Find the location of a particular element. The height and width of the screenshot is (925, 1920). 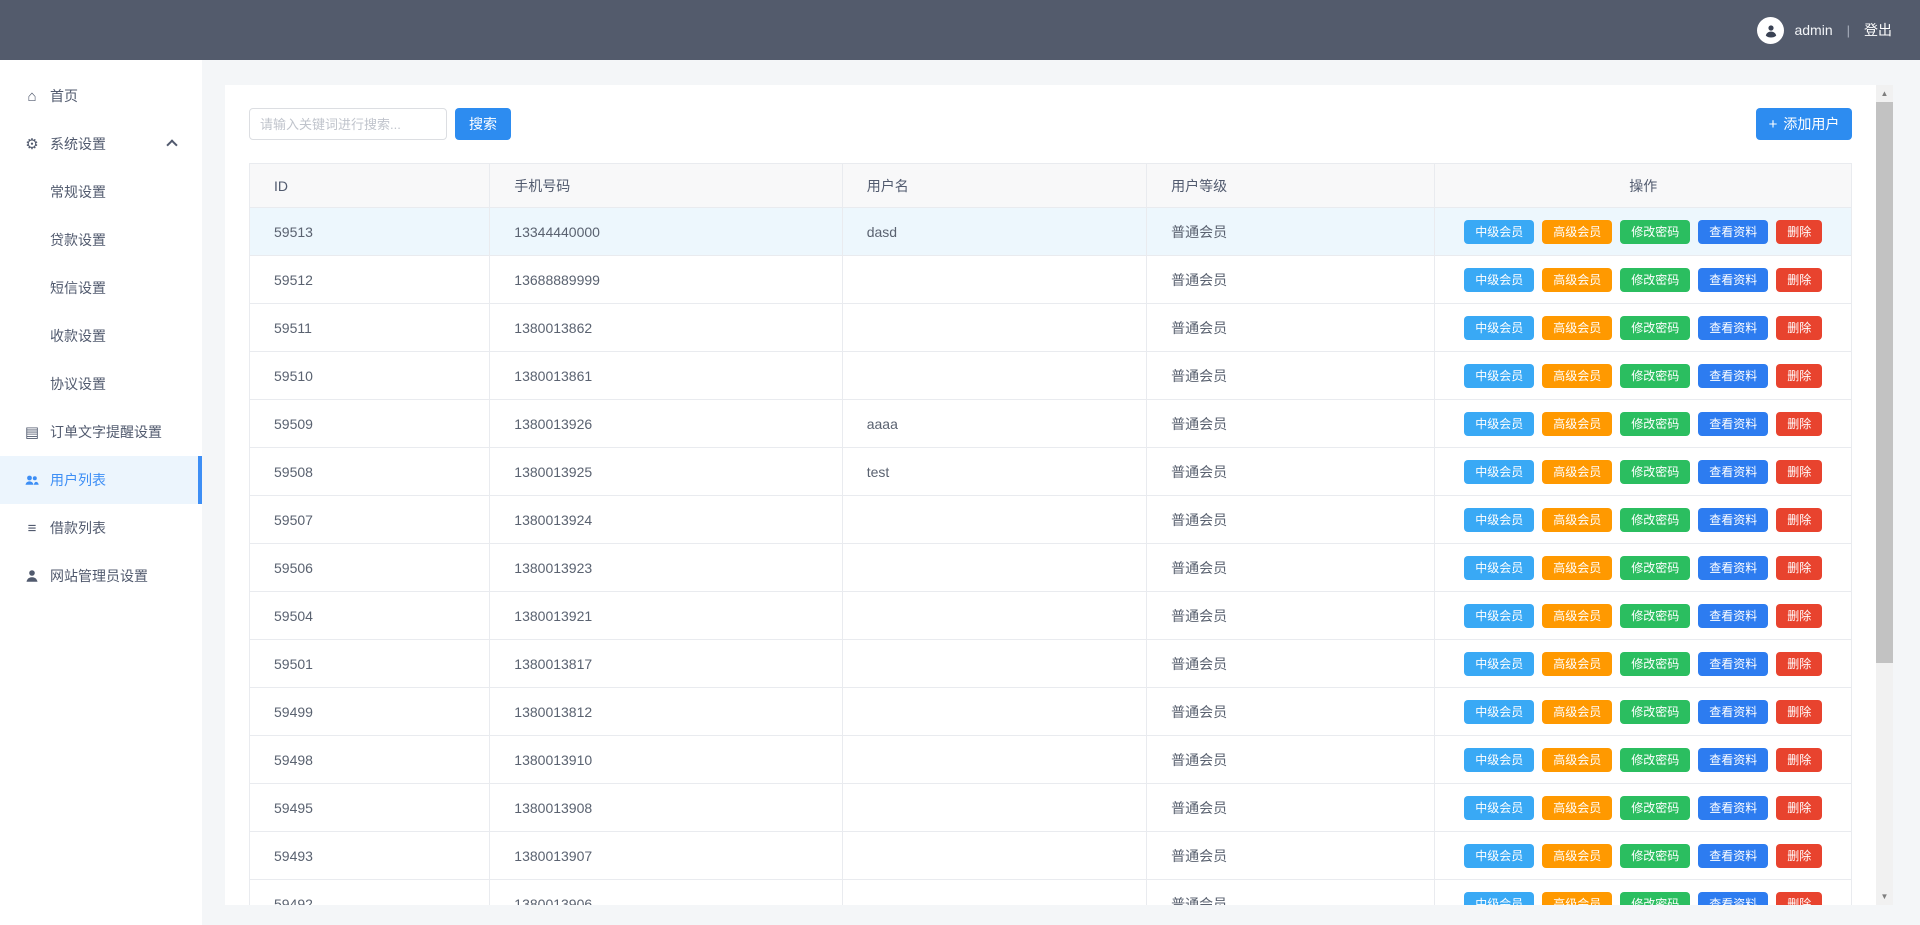

logout-link: 登出 is located at coordinates (1878, 30).